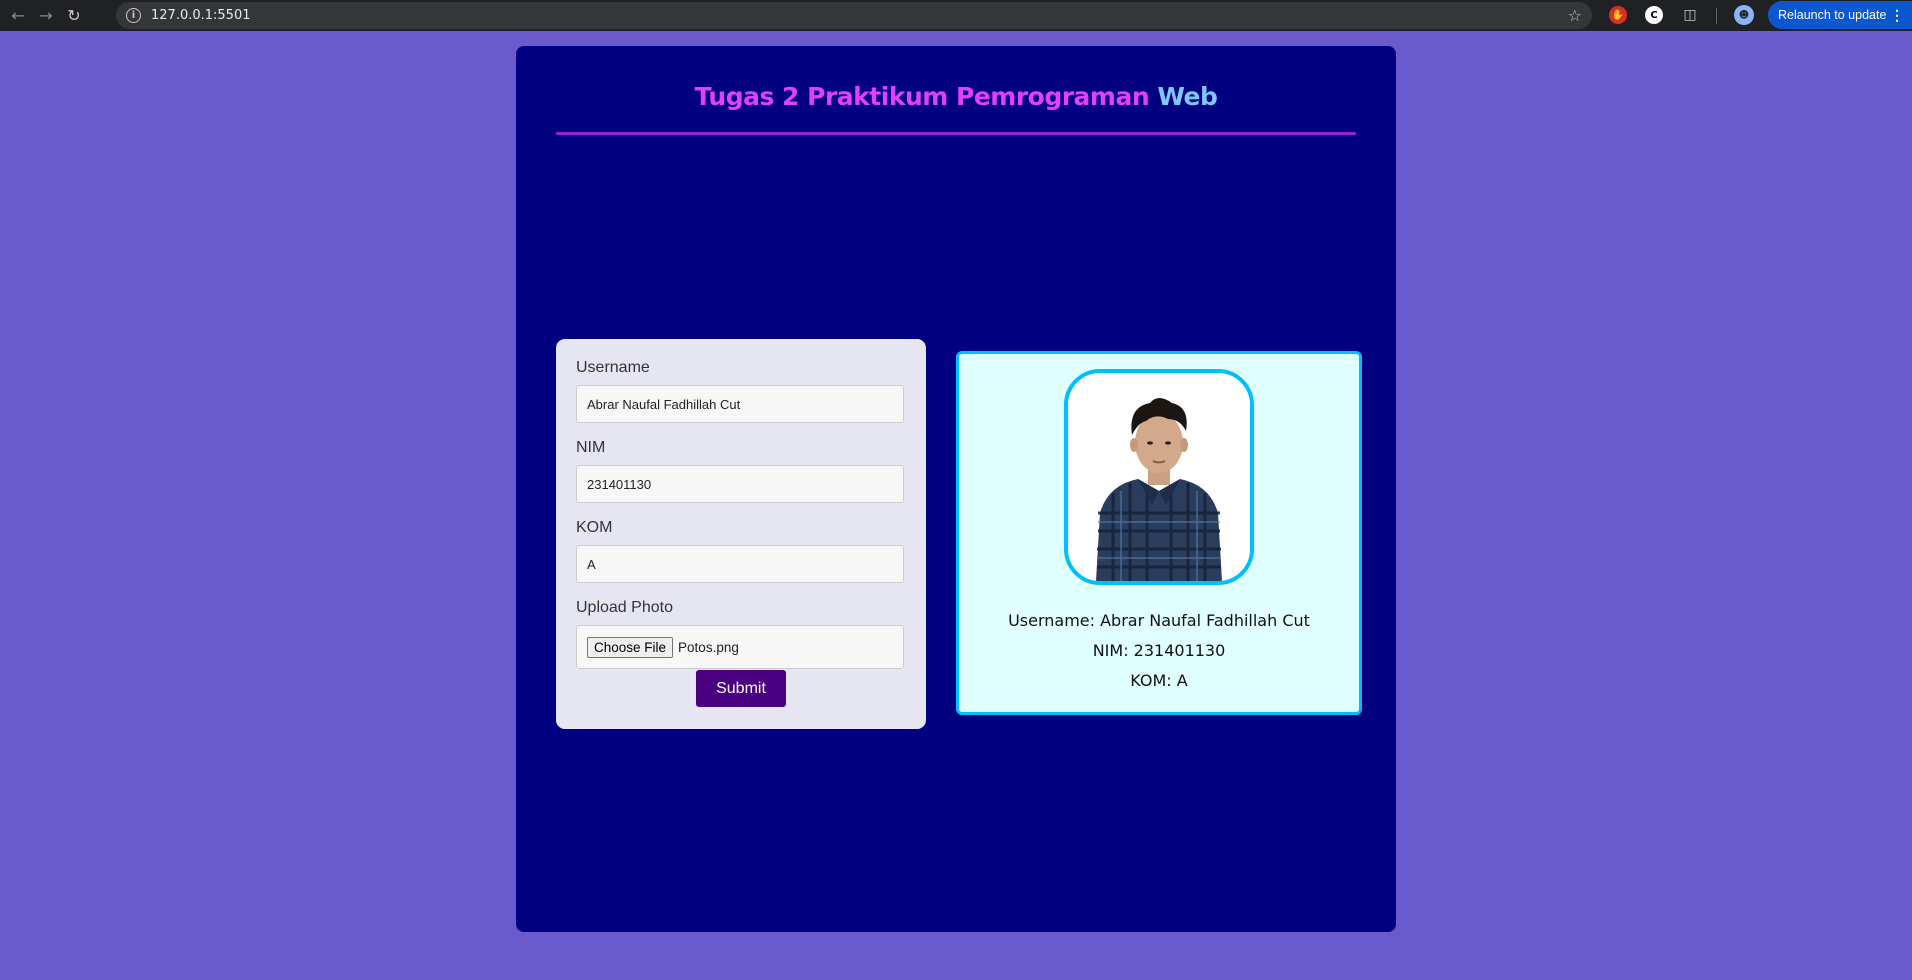 The width and height of the screenshot is (1912, 980). What do you see at coordinates (1690, 15) in the screenshot?
I see `extensions-puzzle-icon: ◫` at bounding box center [1690, 15].